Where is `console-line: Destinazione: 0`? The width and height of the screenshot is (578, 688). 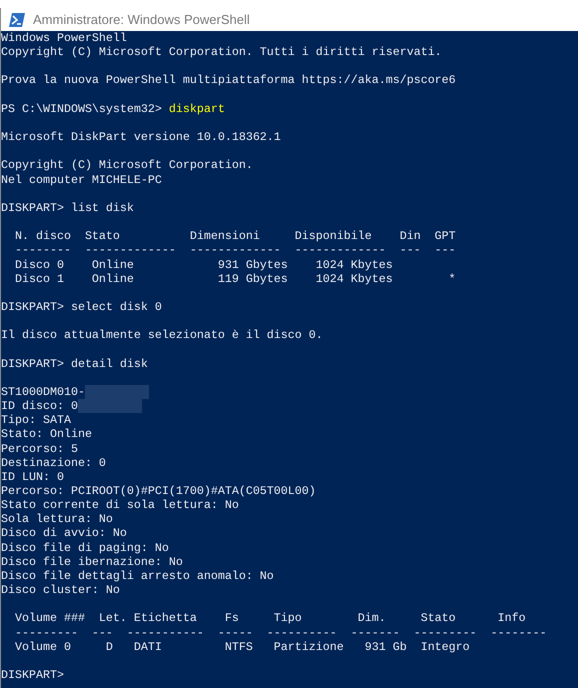
console-line: Destinazione: 0 is located at coordinates (53, 463).